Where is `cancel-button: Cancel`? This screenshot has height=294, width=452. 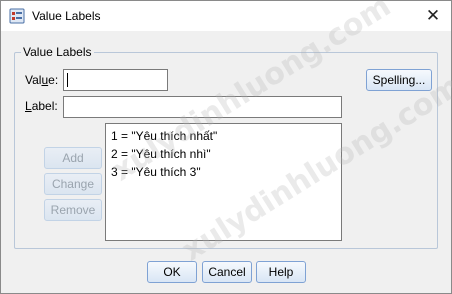
cancel-button: Cancel is located at coordinates (227, 272).